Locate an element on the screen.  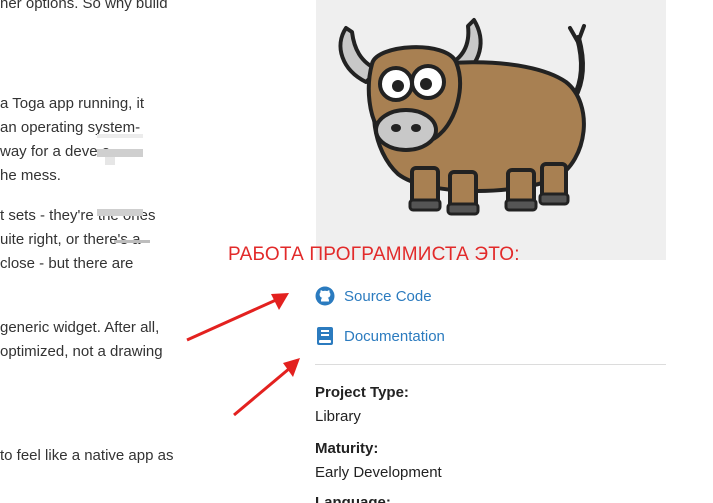
maturity-value: Early Development is located at coordinates (378, 472).